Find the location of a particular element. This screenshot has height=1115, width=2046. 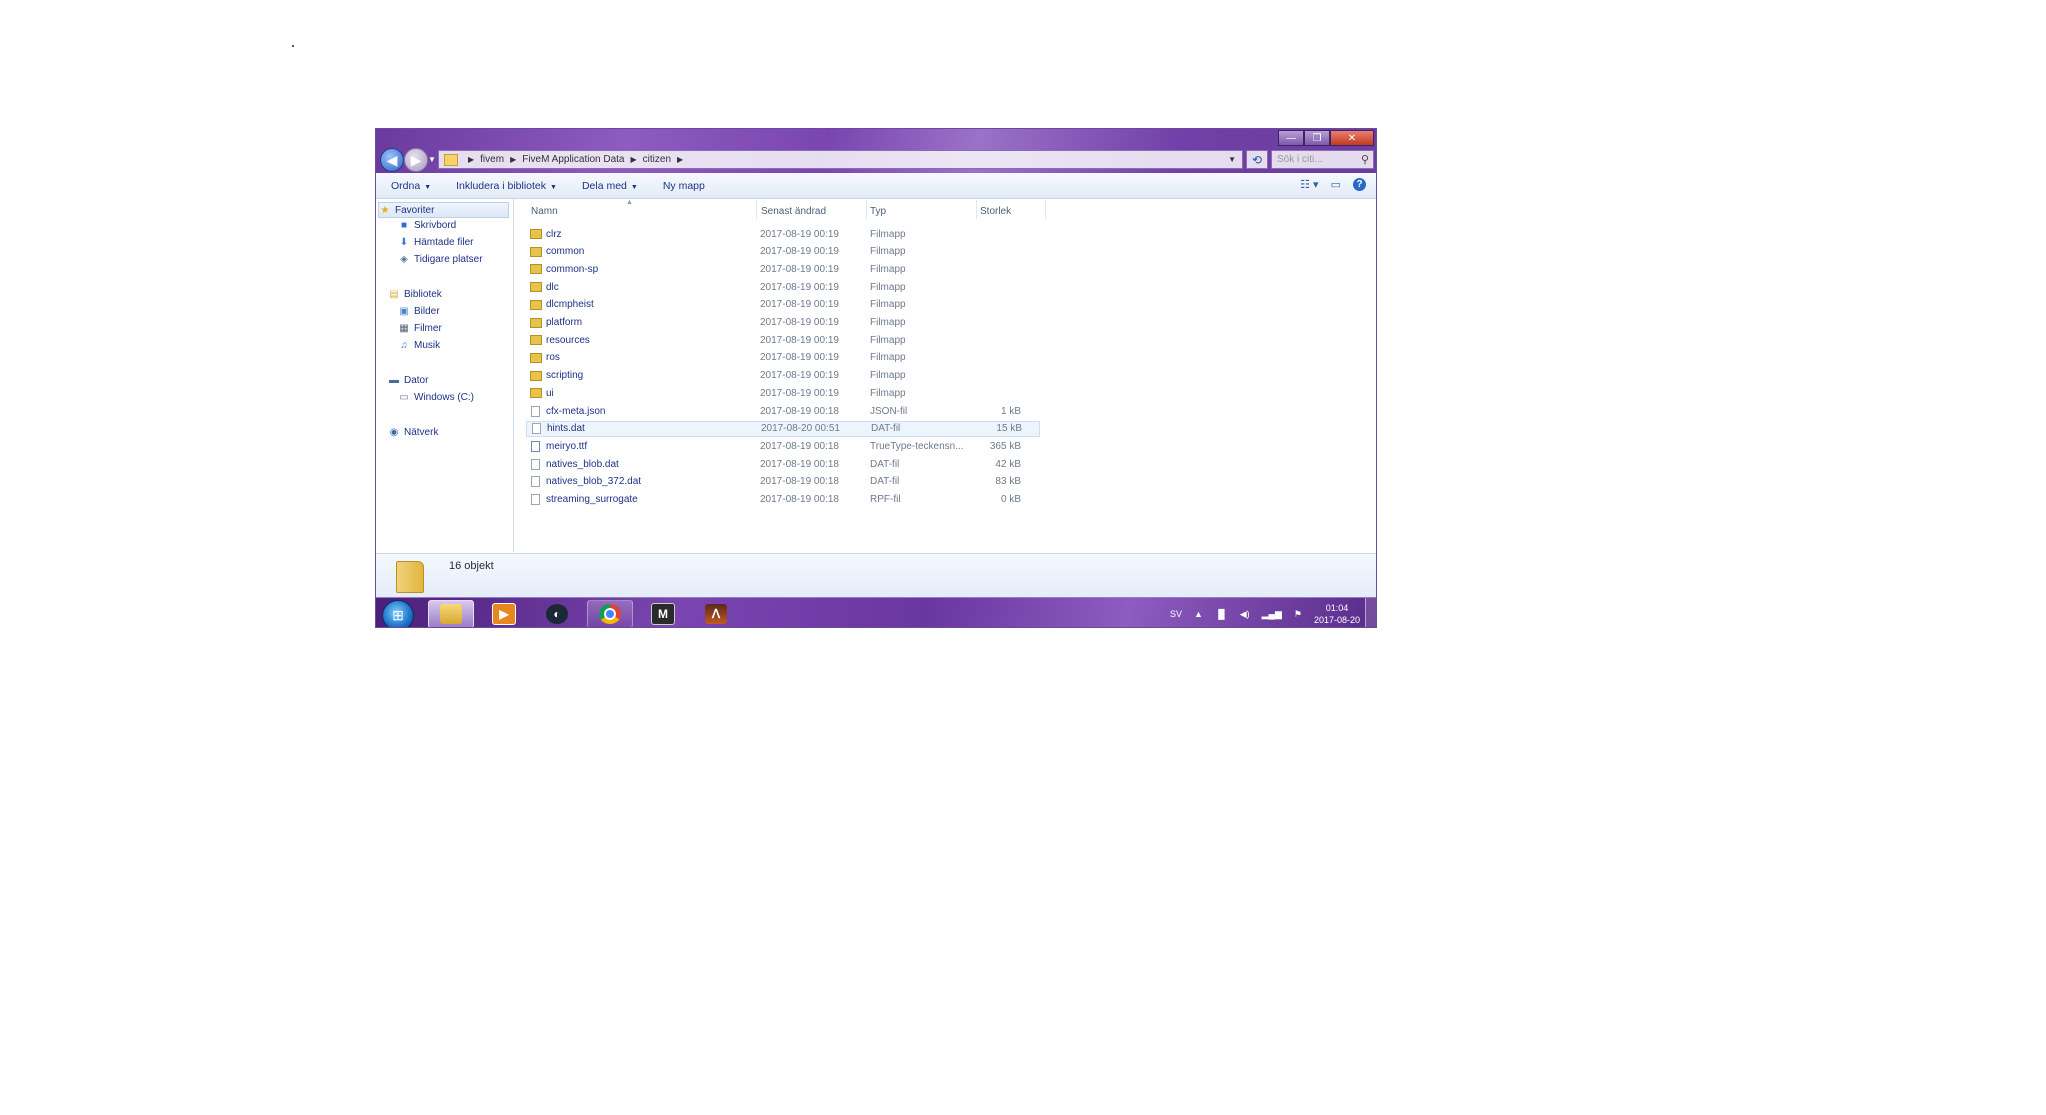

network-signal-icon: ▂▄▆ is located at coordinates (1272, 614).